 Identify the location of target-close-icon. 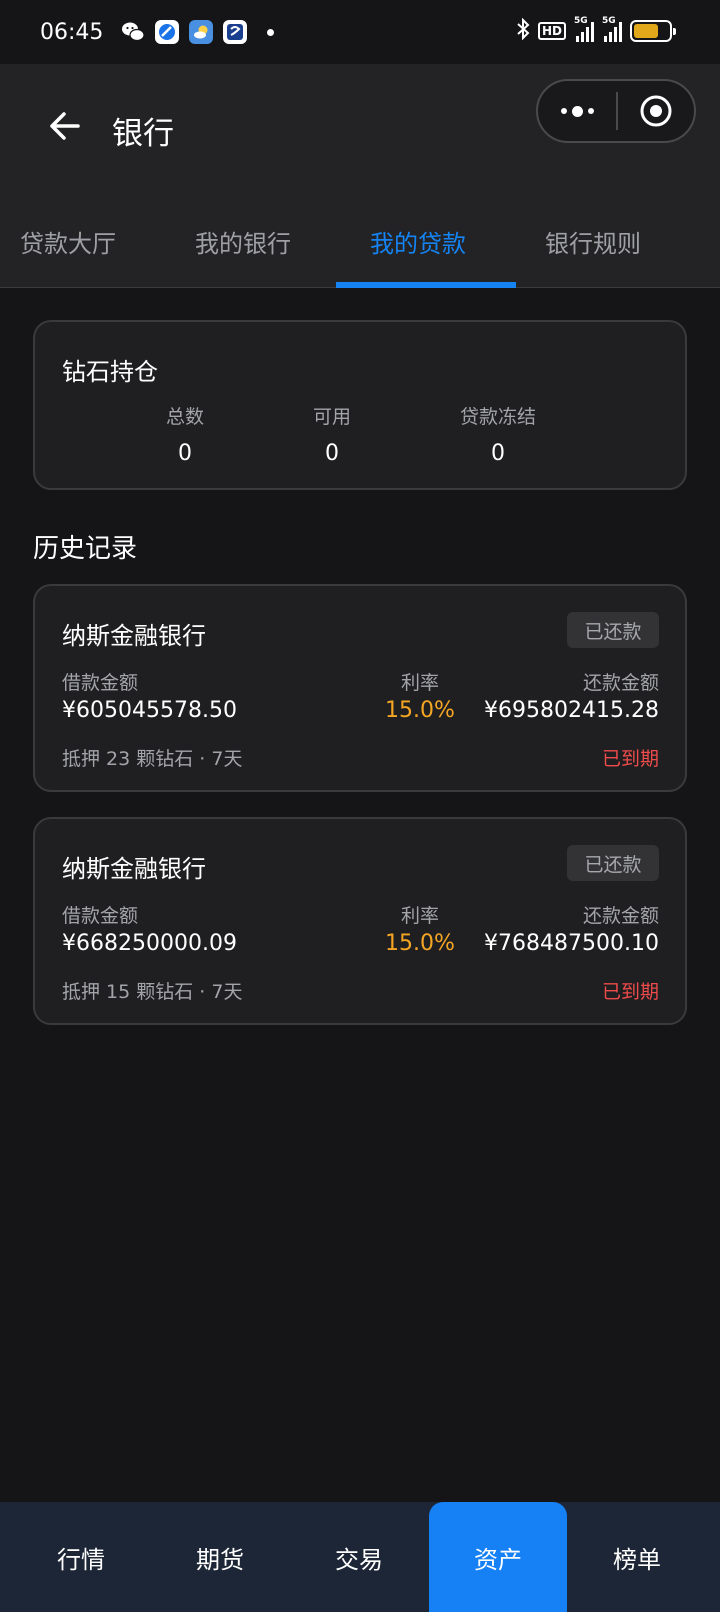
(656, 111).